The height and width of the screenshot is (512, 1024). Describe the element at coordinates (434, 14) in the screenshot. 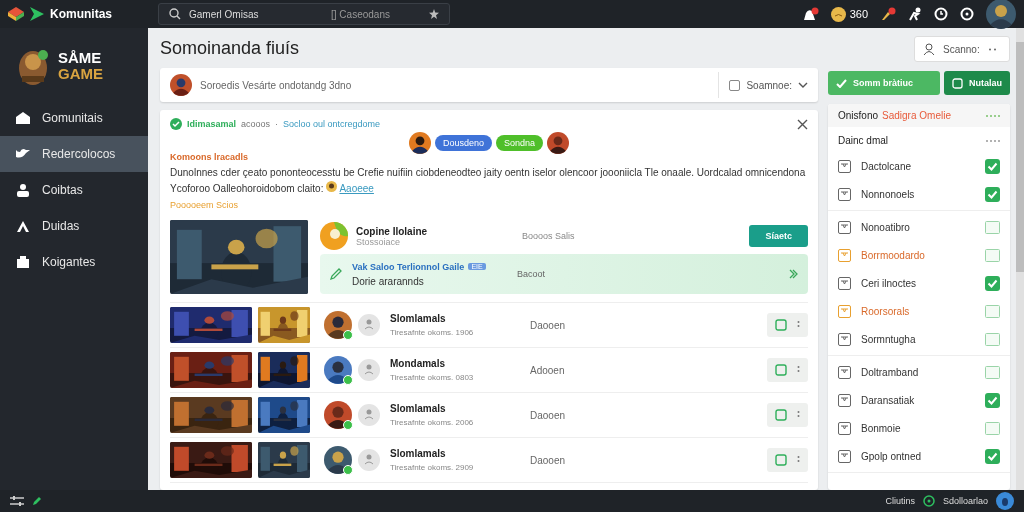

I see `star-icon` at that location.